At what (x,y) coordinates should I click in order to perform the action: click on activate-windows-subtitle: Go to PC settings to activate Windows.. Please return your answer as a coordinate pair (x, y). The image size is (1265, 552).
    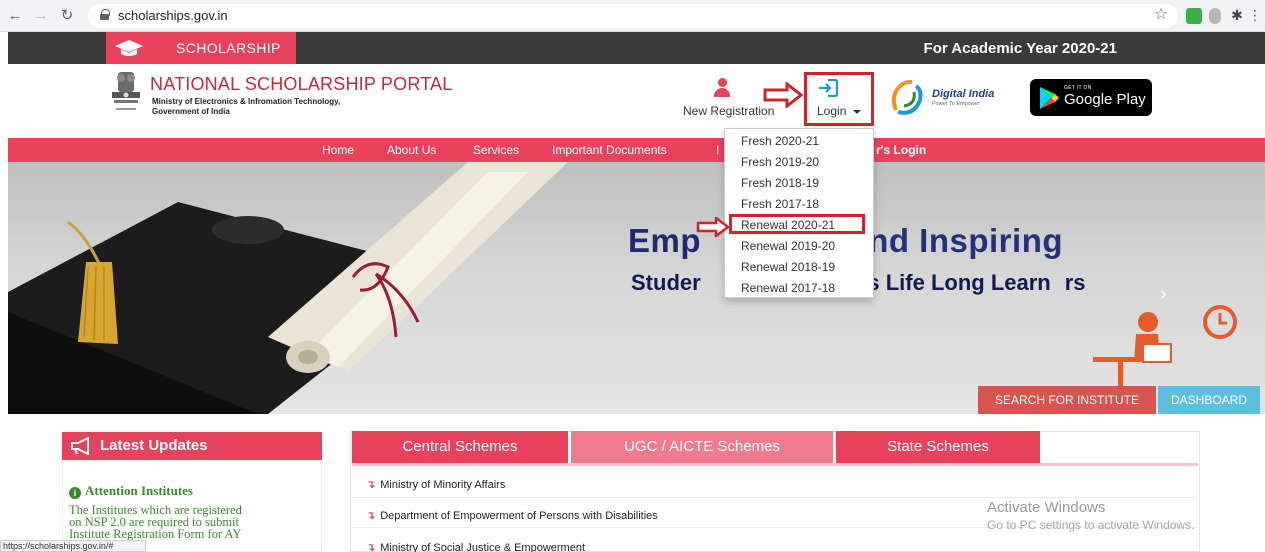
    Looking at the image, I should click on (1091, 525).